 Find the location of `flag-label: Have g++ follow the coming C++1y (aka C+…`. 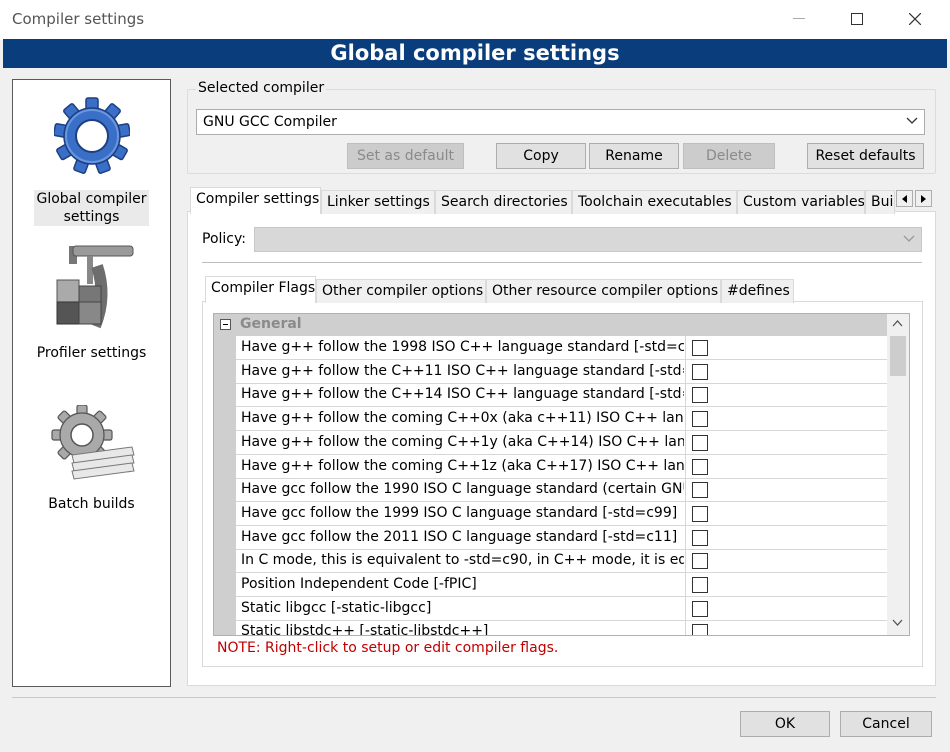

flag-label: Have g++ follow the coming C++1y (aka C+… is located at coordinates (462, 441).